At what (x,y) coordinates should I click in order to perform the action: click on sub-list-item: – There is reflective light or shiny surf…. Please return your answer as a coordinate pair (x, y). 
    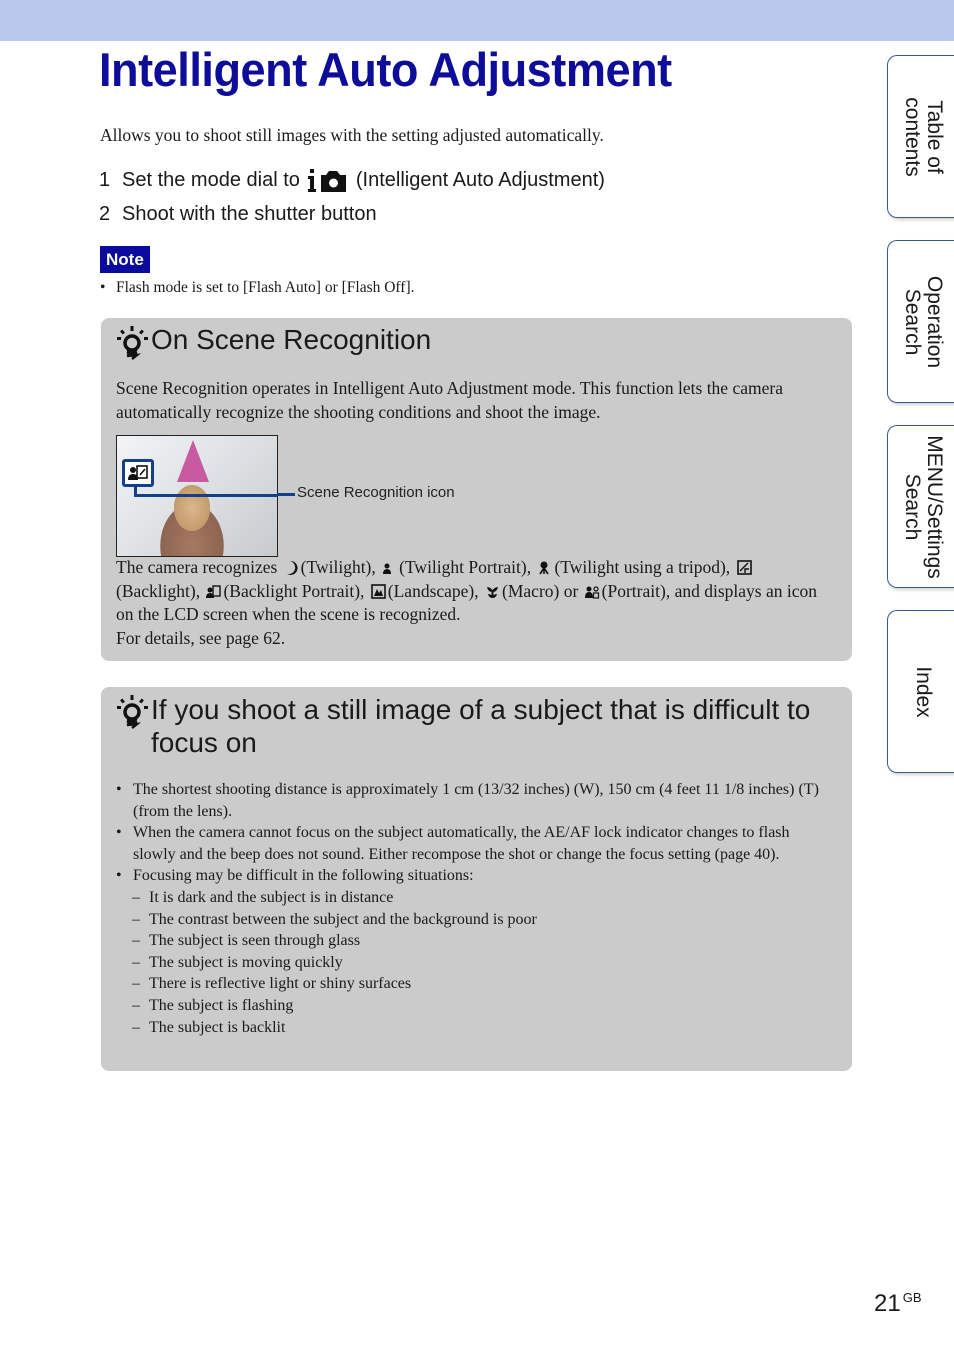
    Looking at the image, I should click on (476, 984).